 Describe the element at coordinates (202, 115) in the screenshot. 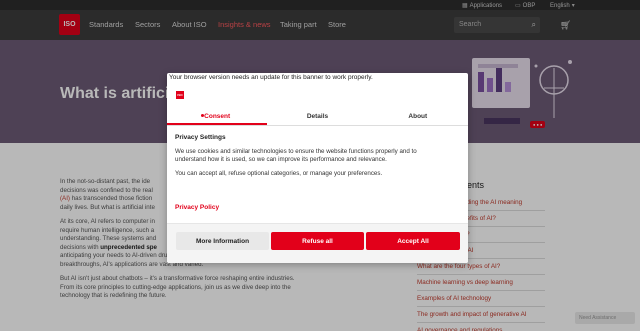

I see `active-dot-icon` at that location.